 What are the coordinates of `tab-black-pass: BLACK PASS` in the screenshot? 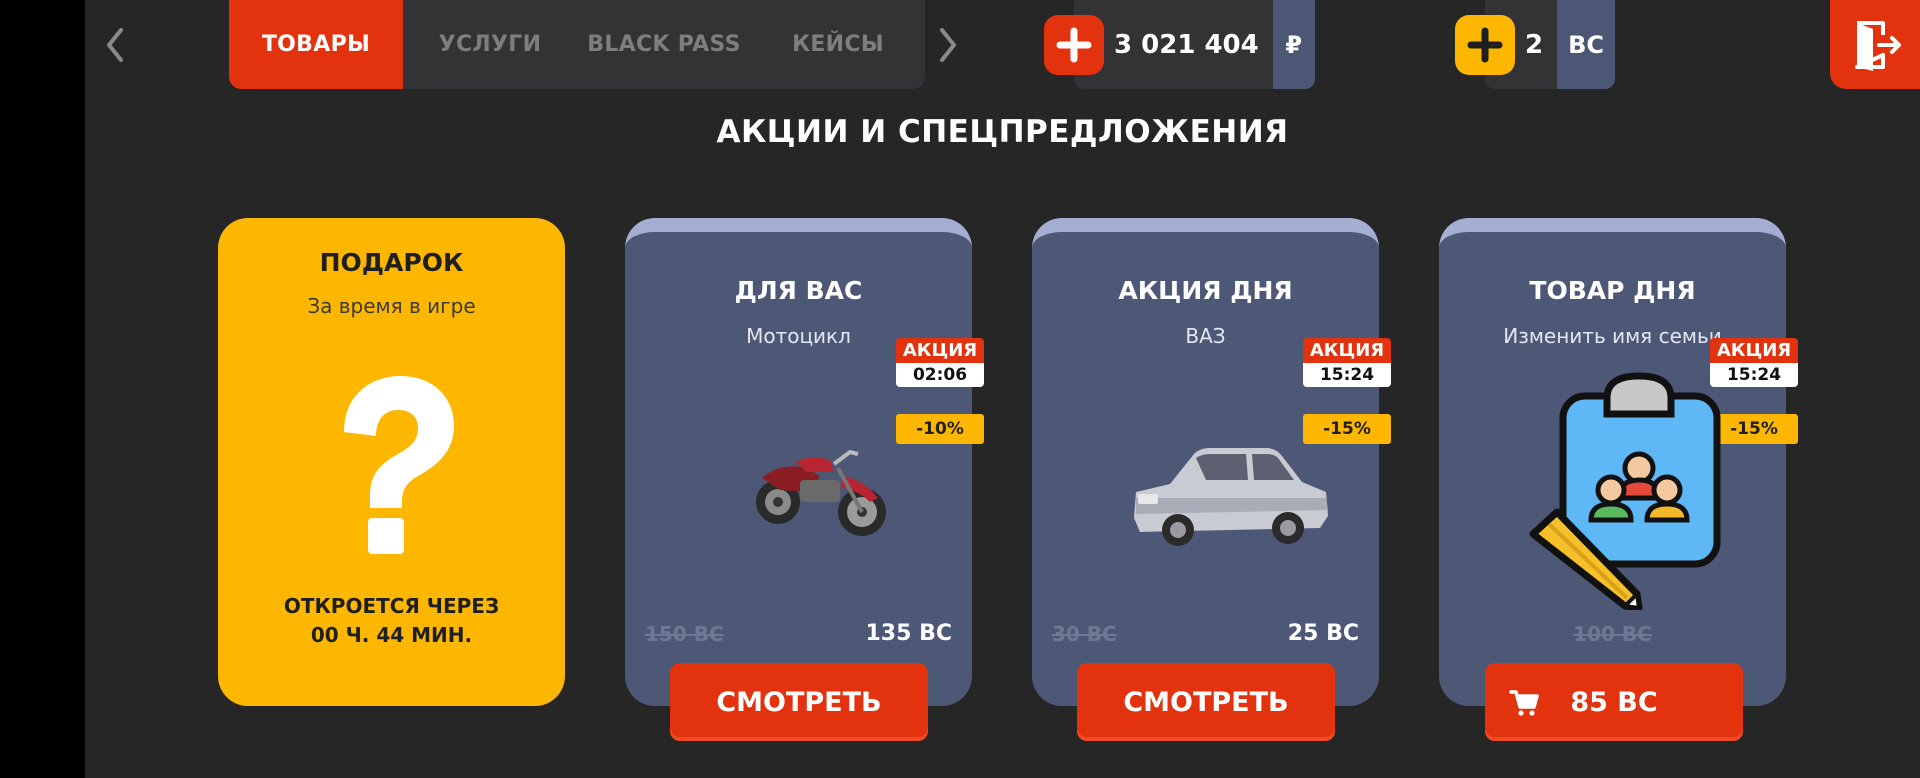 It's located at (664, 44).